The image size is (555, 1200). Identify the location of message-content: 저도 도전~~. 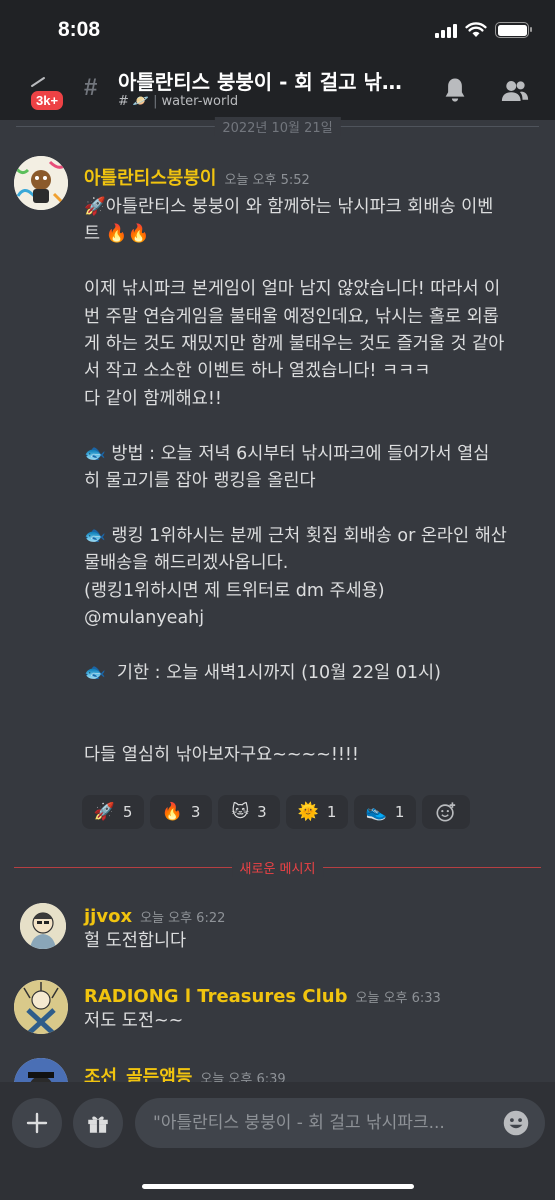
(134, 1021).